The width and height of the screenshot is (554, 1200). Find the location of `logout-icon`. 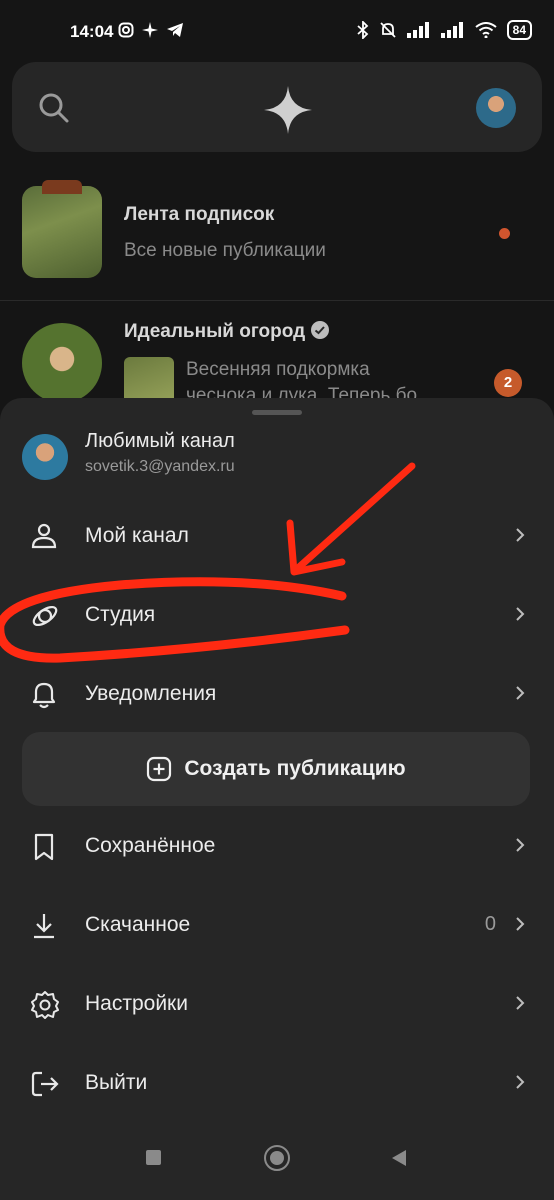

logout-icon is located at coordinates (45, 1084).